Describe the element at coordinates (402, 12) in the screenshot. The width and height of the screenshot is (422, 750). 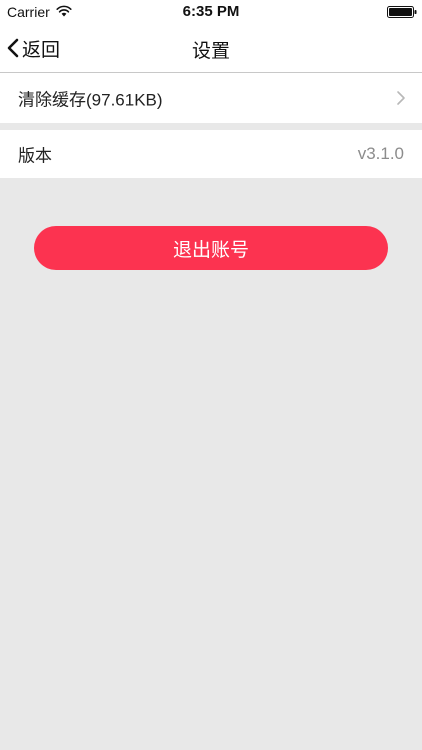
I see `battery-icon` at that location.